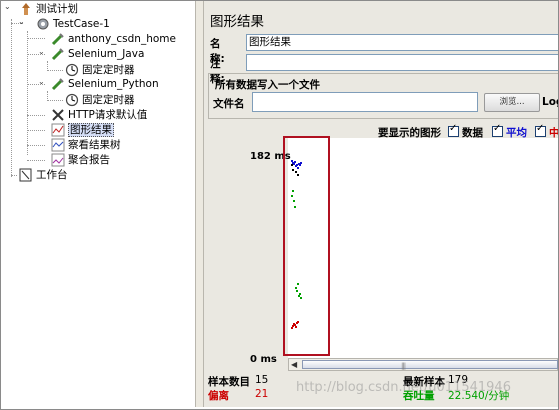 This screenshot has height=410, width=559. What do you see at coordinates (229, 382) in the screenshot?
I see `samples-count-label: 样本数目` at bounding box center [229, 382].